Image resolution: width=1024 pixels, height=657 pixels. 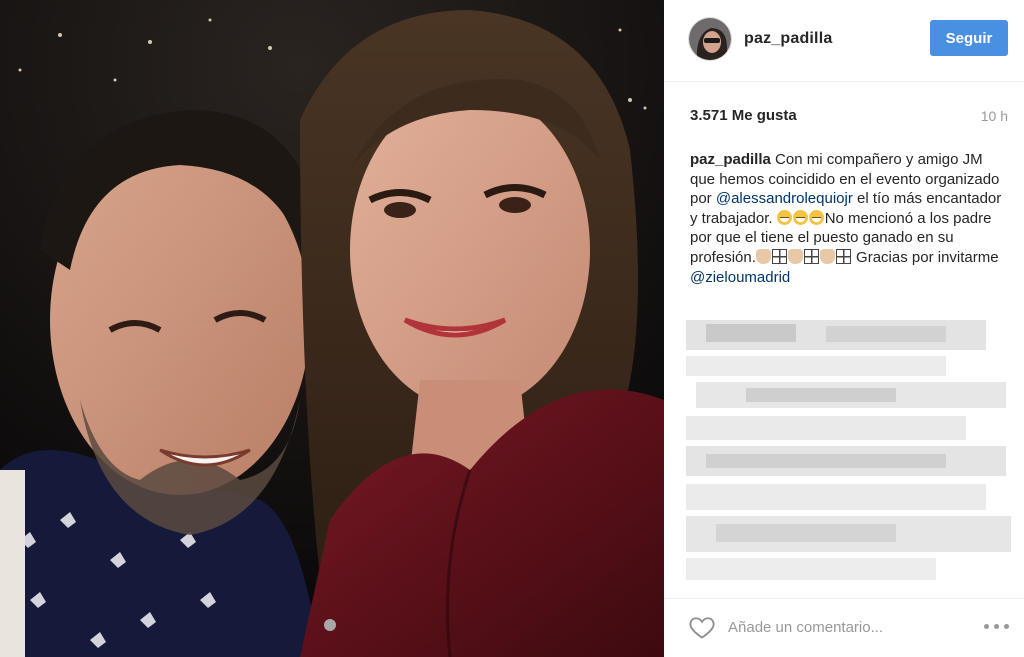 What do you see at coordinates (844, 41) in the screenshot?
I see `post-header: paz_padilla Seguir` at bounding box center [844, 41].